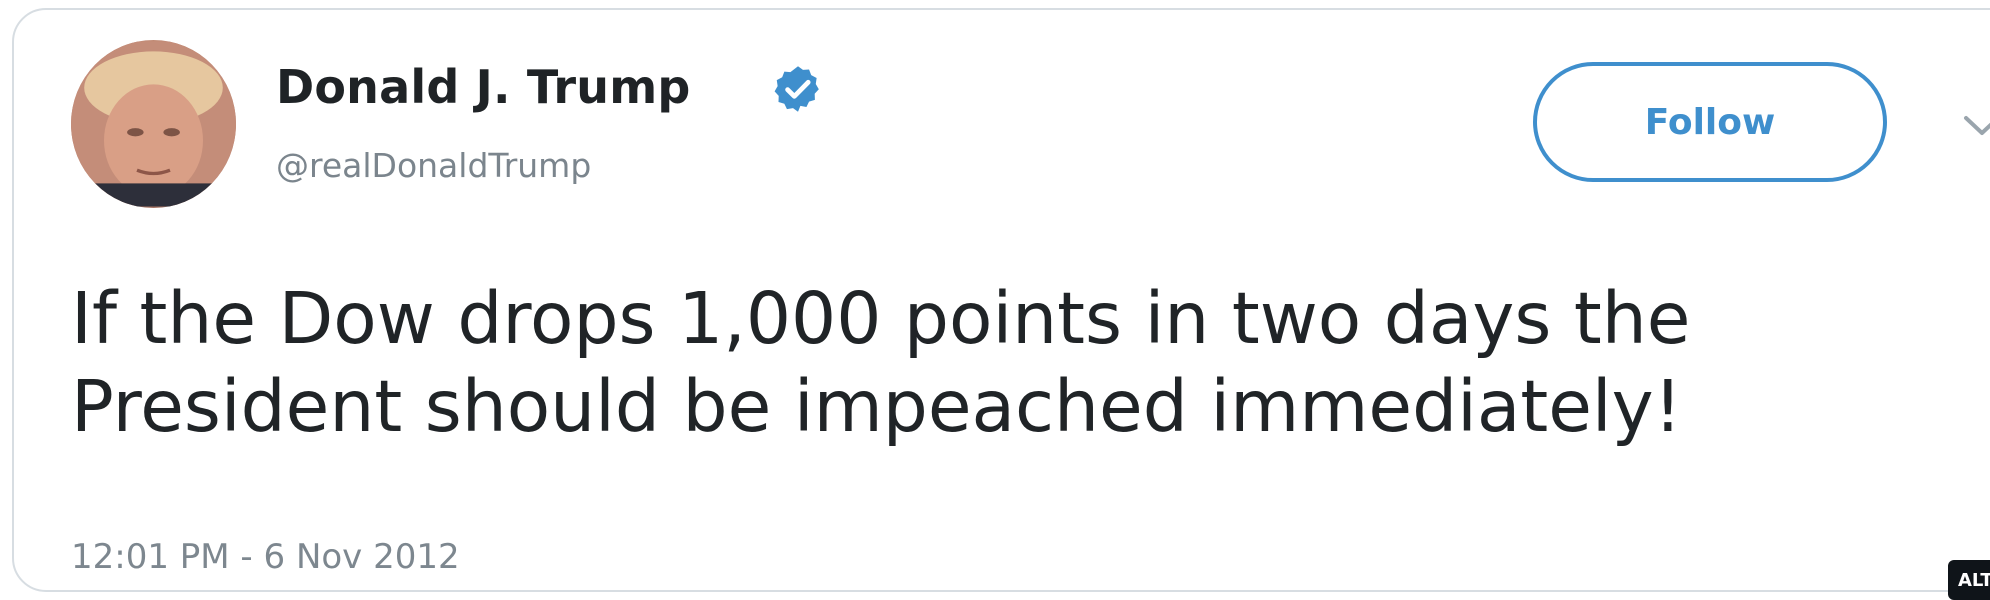 The width and height of the screenshot is (1990, 600). I want to click on author-name: Donald J. Trump, so click(483, 87).